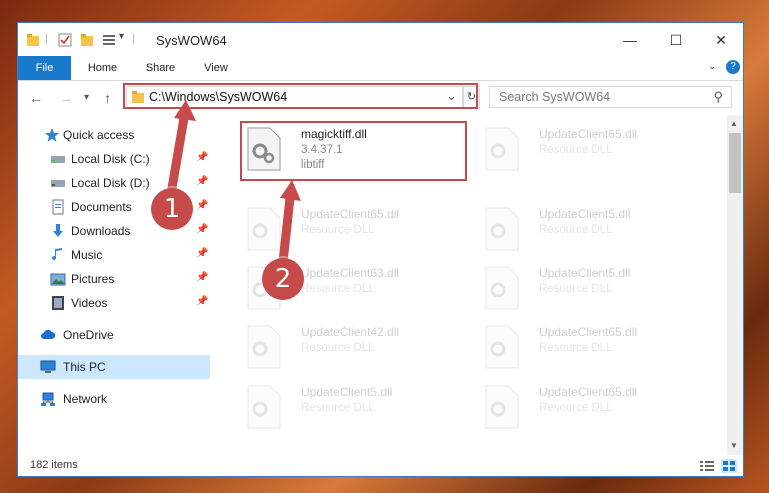 The width and height of the screenshot is (769, 493). Describe the element at coordinates (101, 231) in the screenshot. I see `sidebar-item-label: Downloads` at that location.